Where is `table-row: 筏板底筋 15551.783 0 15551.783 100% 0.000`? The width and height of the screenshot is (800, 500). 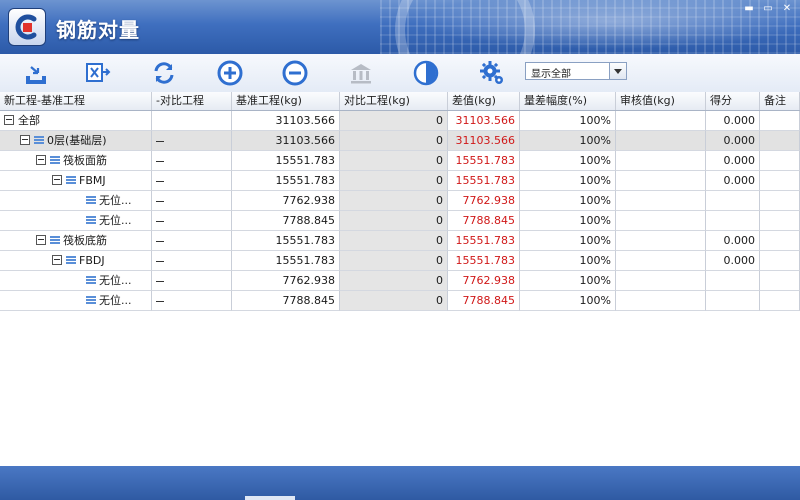 table-row: 筏板底筋 15551.783 0 15551.783 100% 0.000 is located at coordinates (400, 241).